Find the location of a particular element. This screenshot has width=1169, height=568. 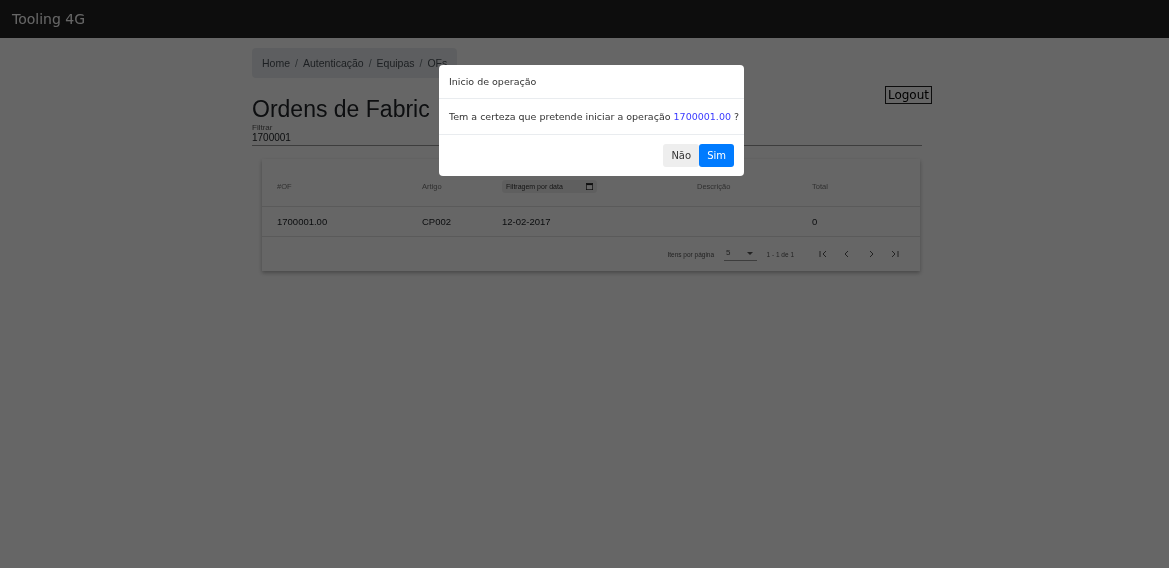

page-heading: Ordens de Fabric is located at coordinates (341, 109).